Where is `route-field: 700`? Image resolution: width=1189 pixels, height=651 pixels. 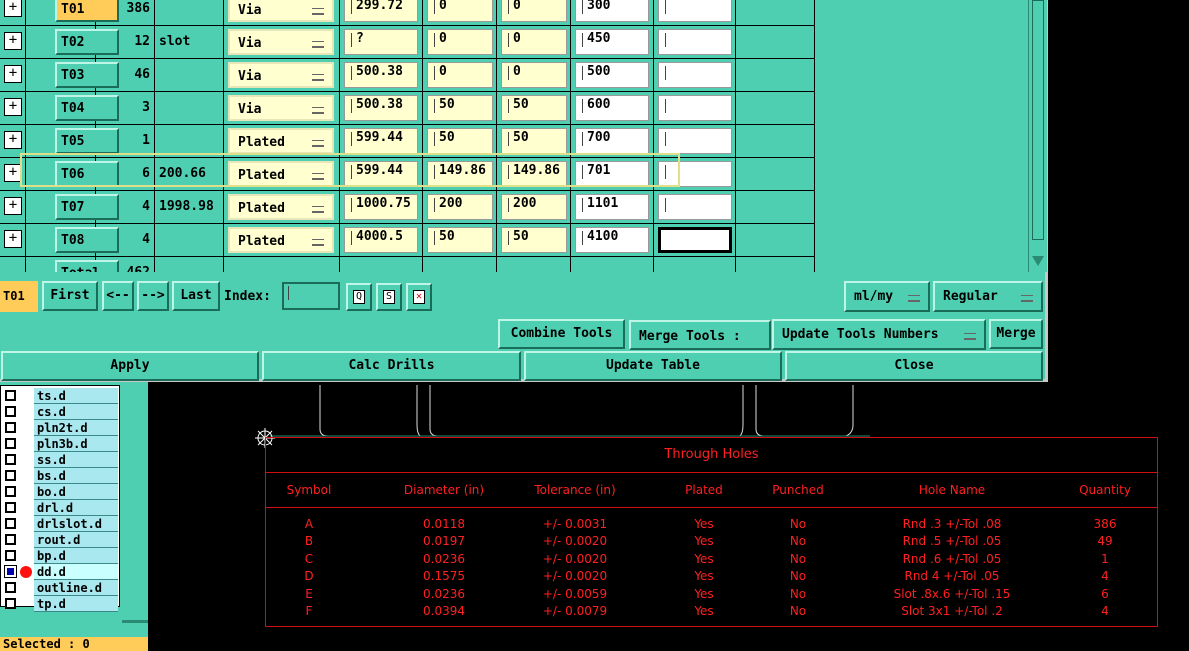
route-field: 700 is located at coordinates (612, 141).